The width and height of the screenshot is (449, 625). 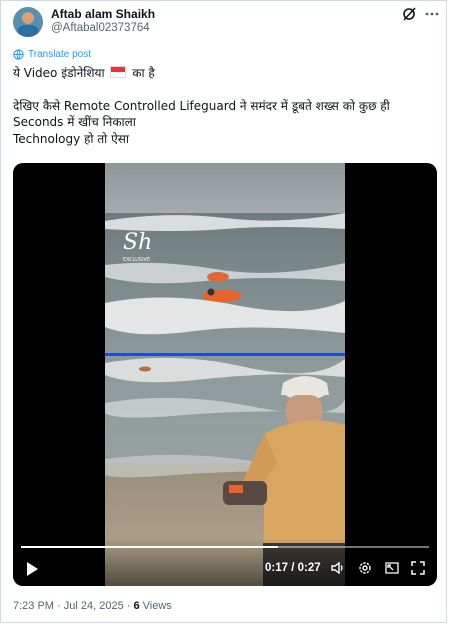 What do you see at coordinates (137, 242) in the screenshot?
I see `watermark-logo: Sh` at bounding box center [137, 242].